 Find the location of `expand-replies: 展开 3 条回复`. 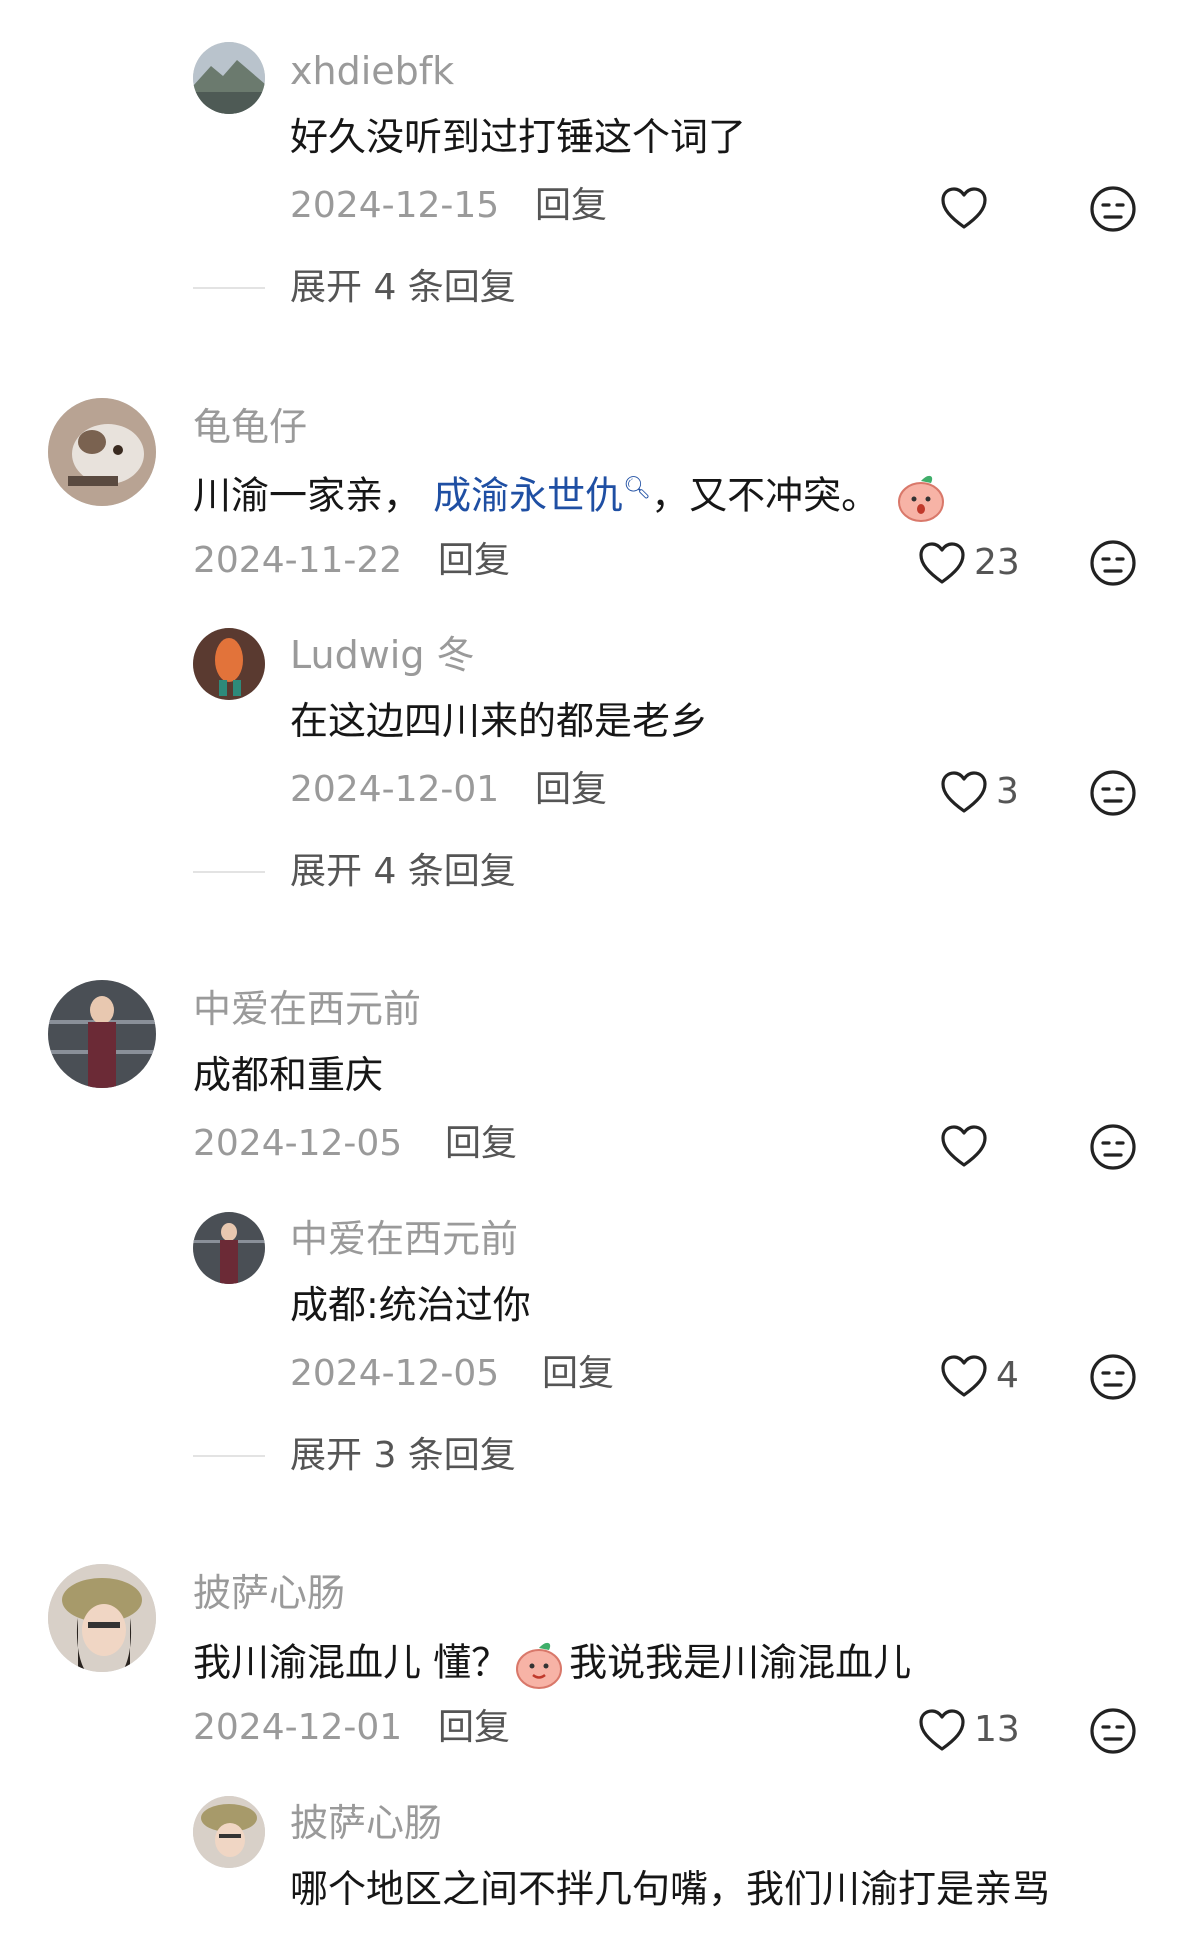

expand-replies: 展开 3 条回复 is located at coordinates (403, 1456).